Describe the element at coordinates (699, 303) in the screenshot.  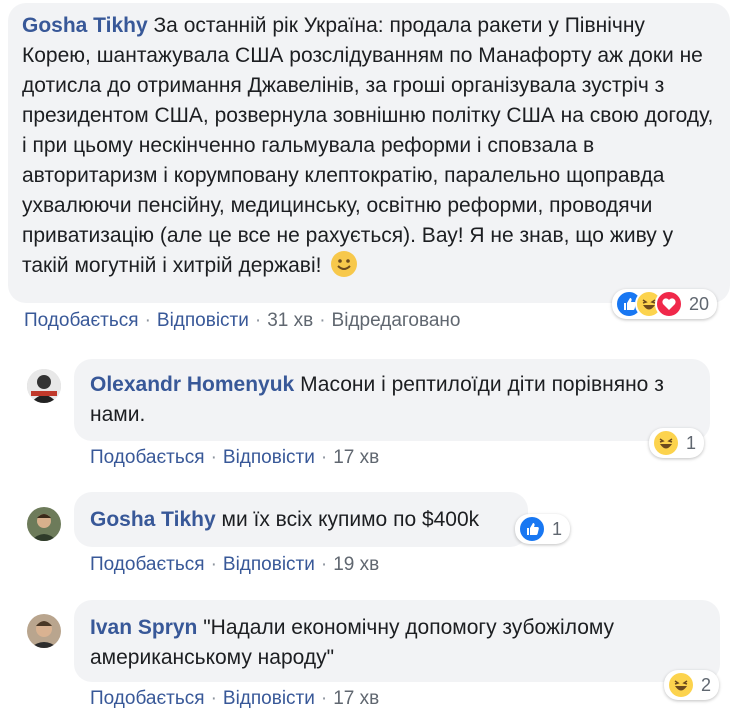
I see `reaction-count: 20` at that location.